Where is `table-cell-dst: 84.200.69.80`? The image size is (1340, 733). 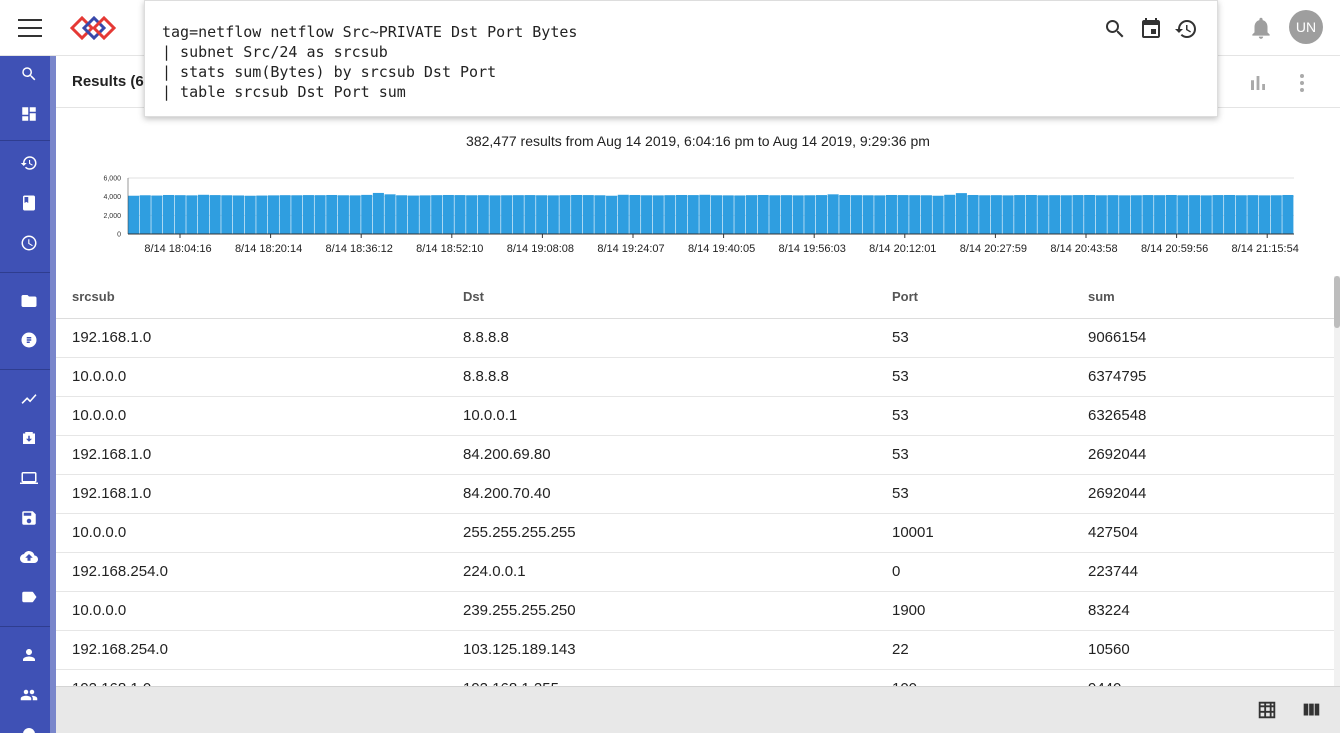
table-cell-dst: 84.200.69.80 is located at coordinates (661, 455).